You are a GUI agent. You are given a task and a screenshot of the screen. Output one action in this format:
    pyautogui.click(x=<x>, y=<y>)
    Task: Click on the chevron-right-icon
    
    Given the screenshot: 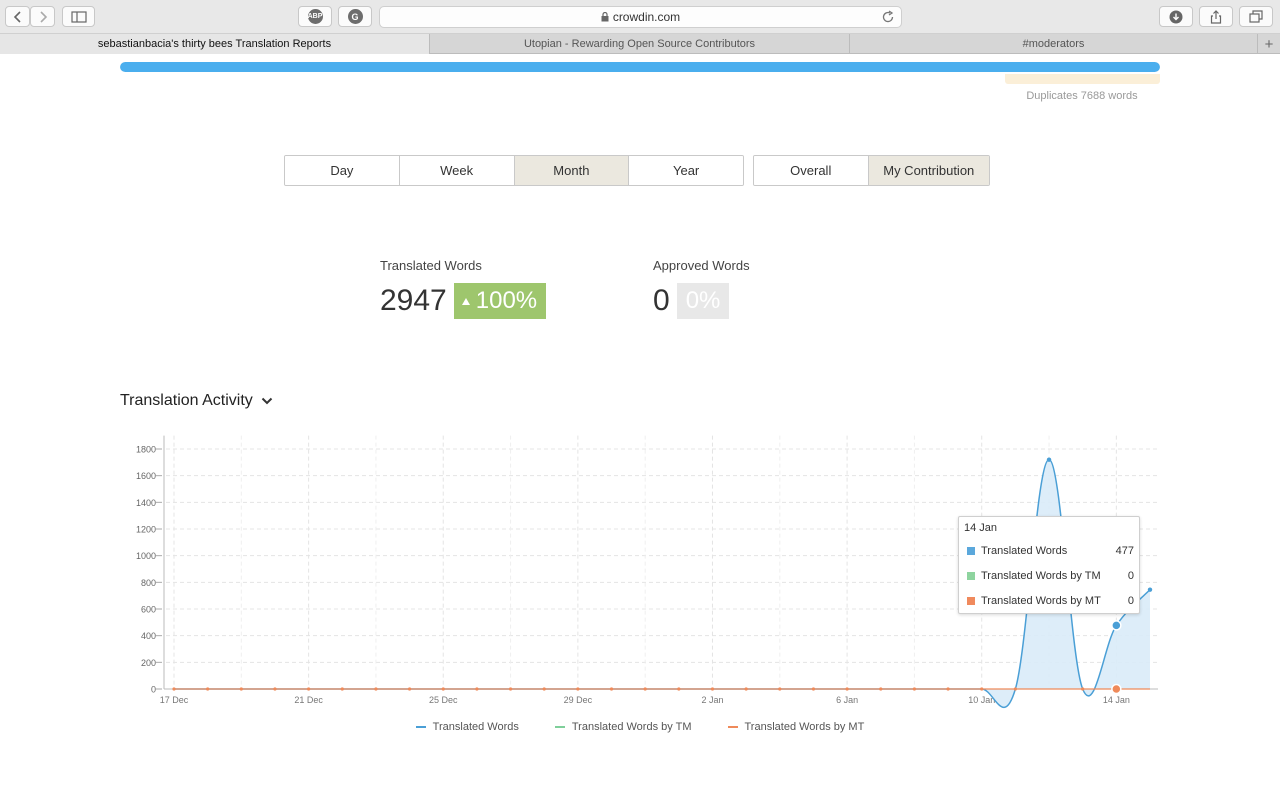 What is the action you would take?
    pyautogui.click(x=43, y=16)
    